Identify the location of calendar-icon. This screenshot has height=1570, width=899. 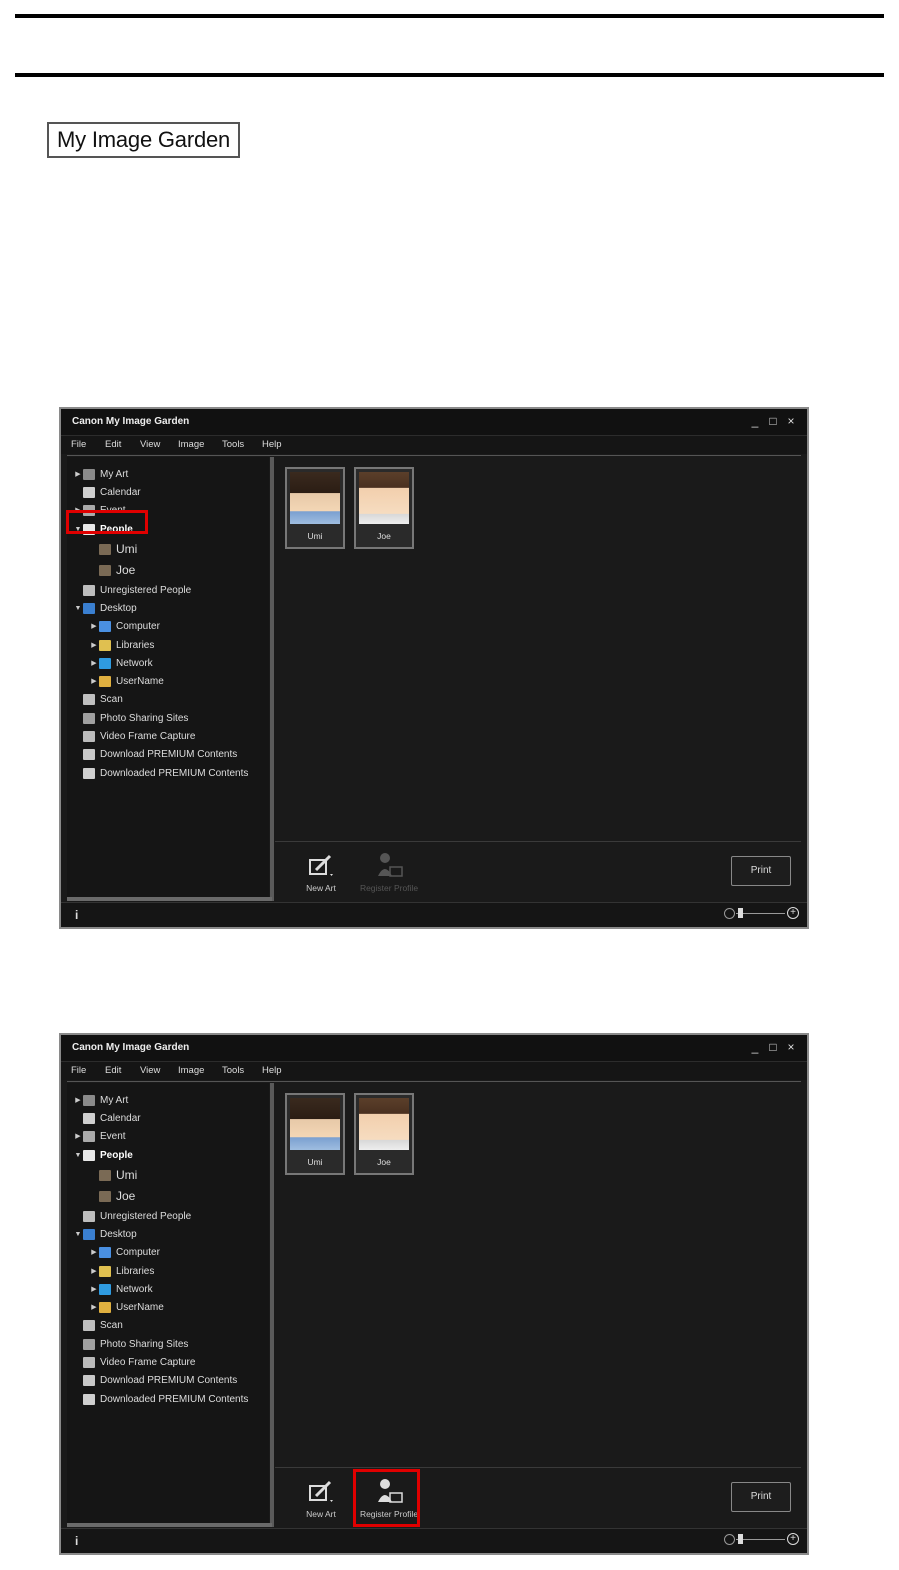
(89, 1118).